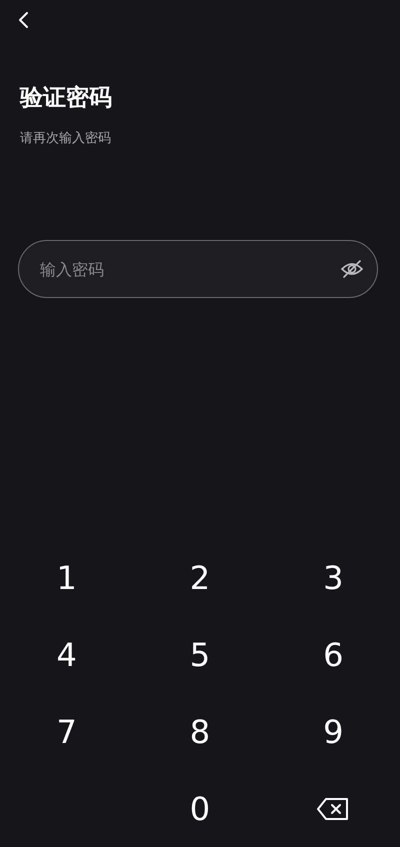 This screenshot has height=847, width=400. What do you see at coordinates (66, 731) in the screenshot?
I see `digit-key: 7` at bounding box center [66, 731].